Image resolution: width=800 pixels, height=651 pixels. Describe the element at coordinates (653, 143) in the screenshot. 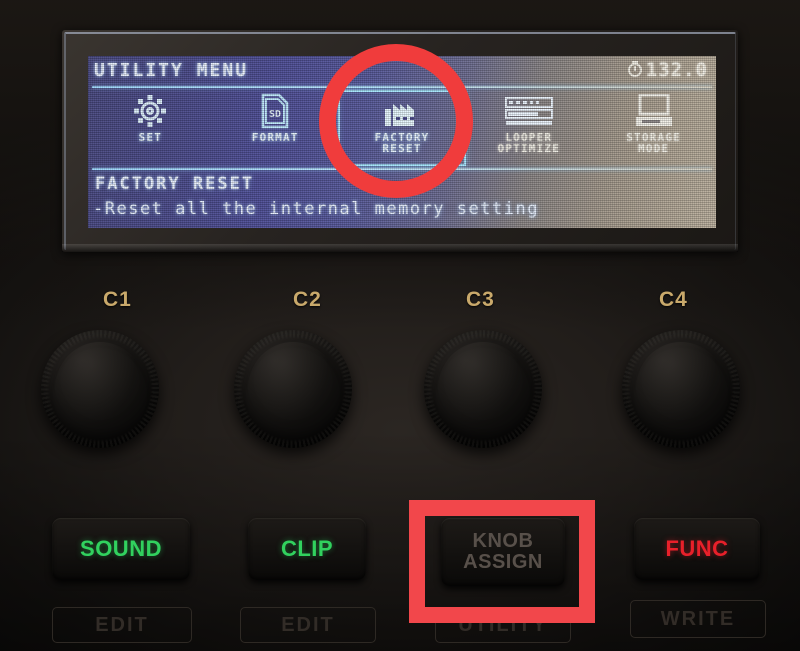

I see `menu-item-label: STORAGE MODE` at that location.